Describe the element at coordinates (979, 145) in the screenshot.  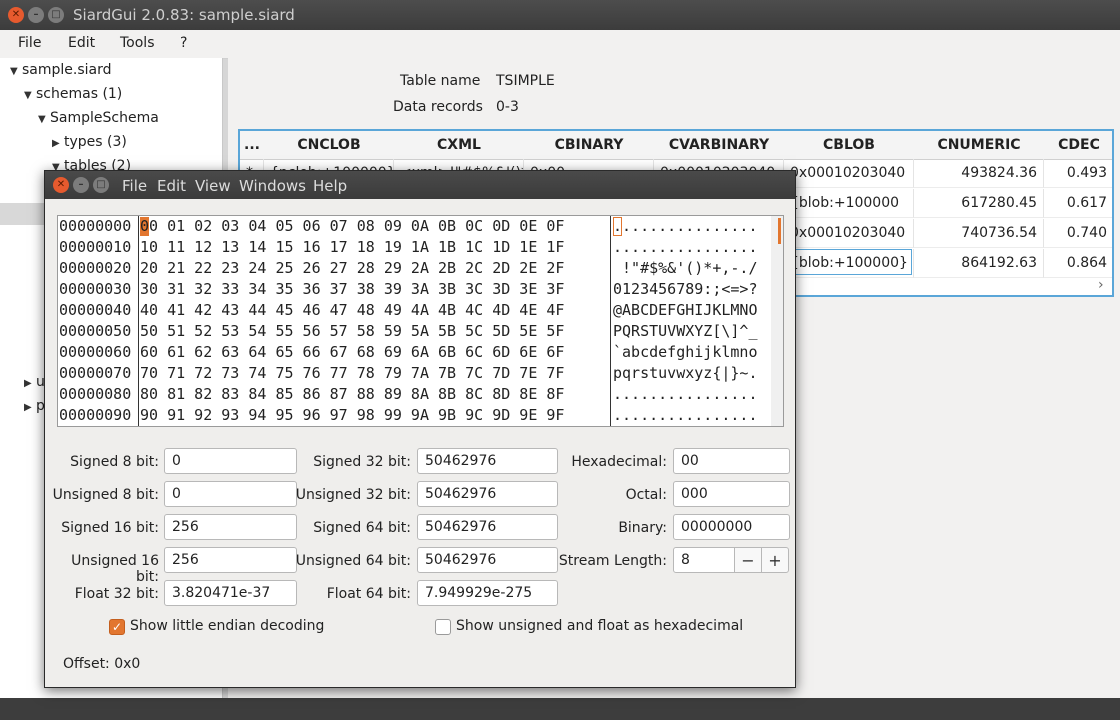
I see `column-header-6: CNUMERIC` at that location.